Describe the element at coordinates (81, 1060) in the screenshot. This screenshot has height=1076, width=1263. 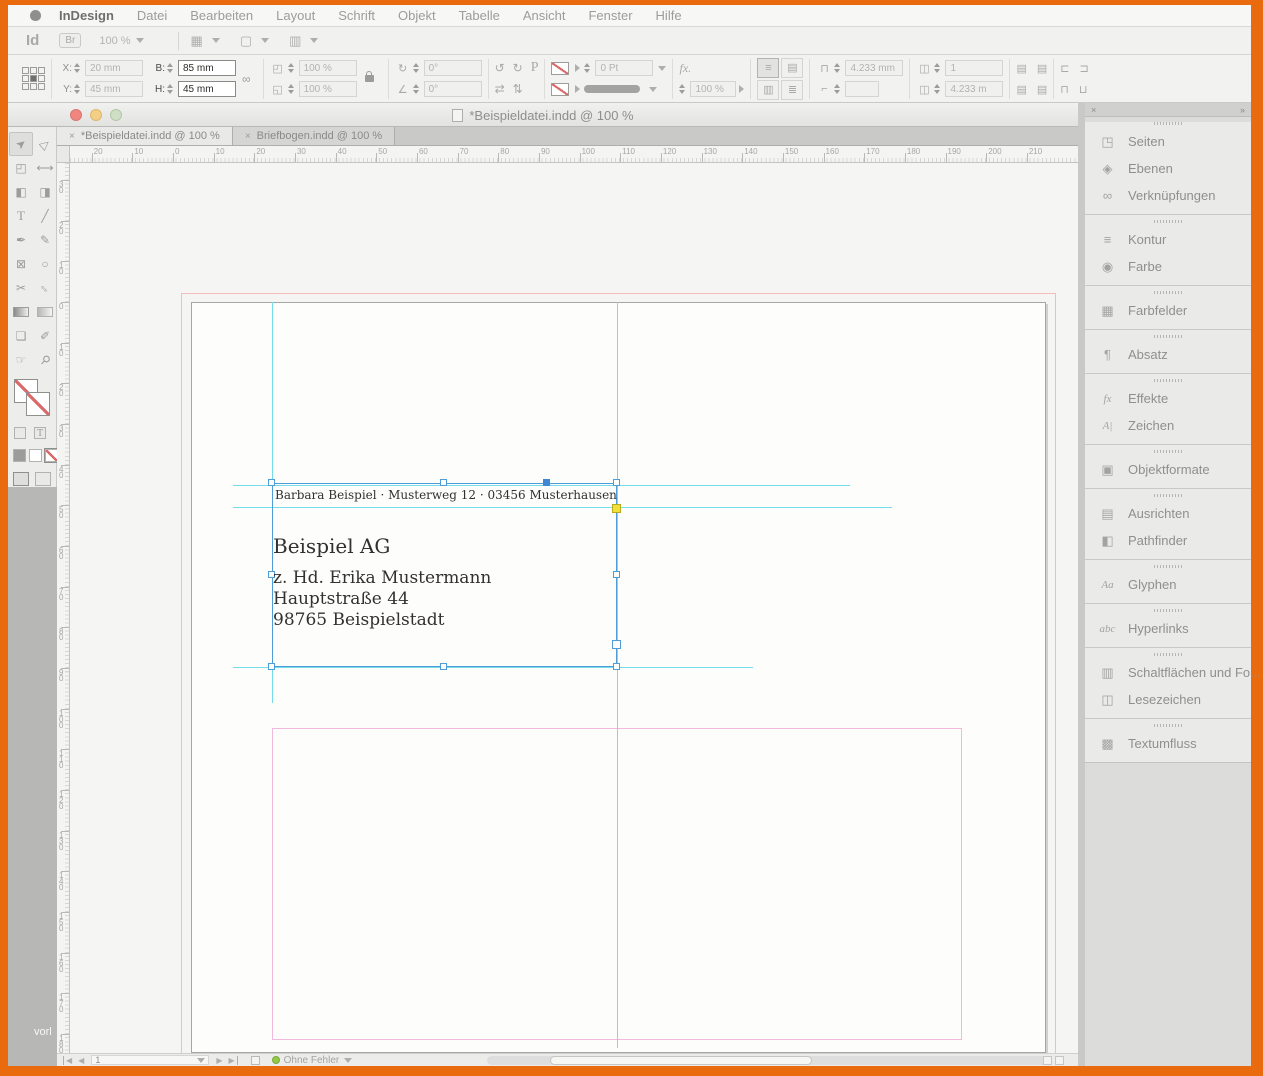
I see `previous-page-button: ◀` at that location.